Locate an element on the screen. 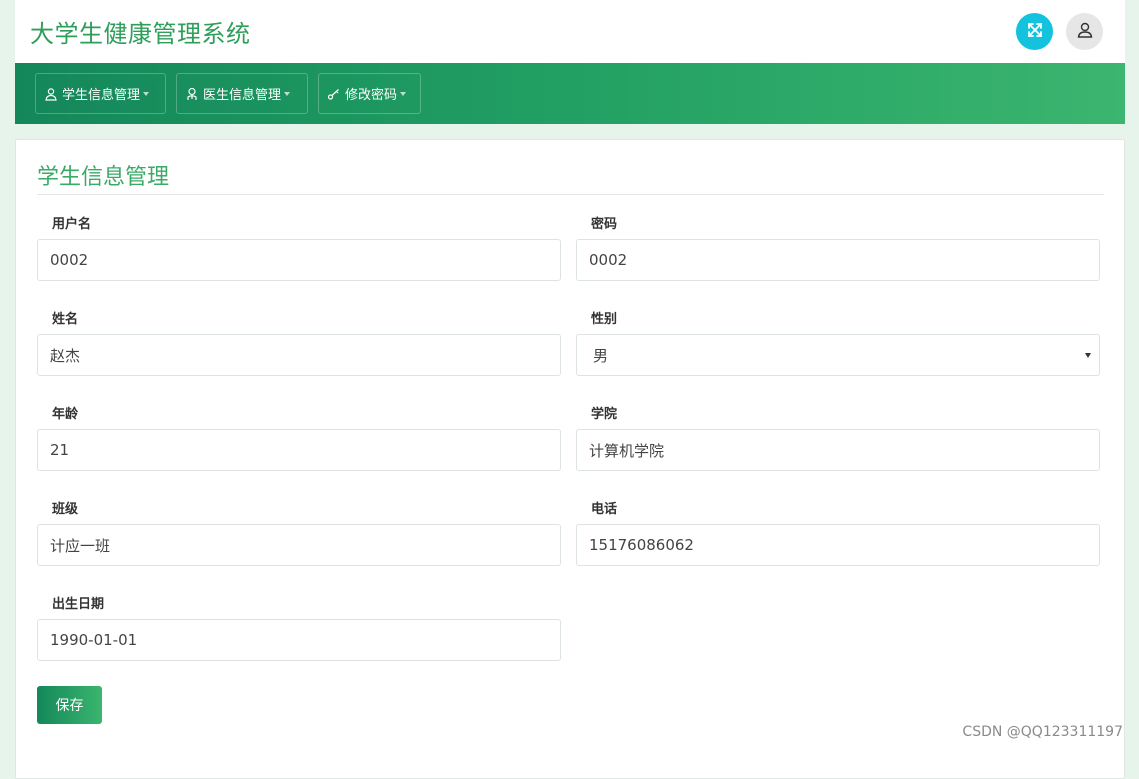  username-field: 0002 is located at coordinates (299, 260).